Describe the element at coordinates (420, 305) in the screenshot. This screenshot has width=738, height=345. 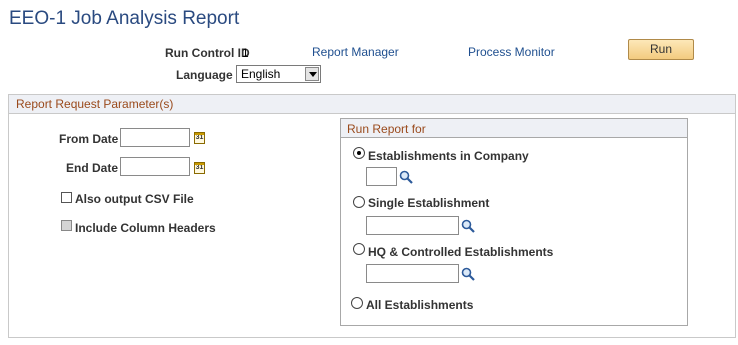
I see `option-all-establishments-label: All Establishments` at that location.